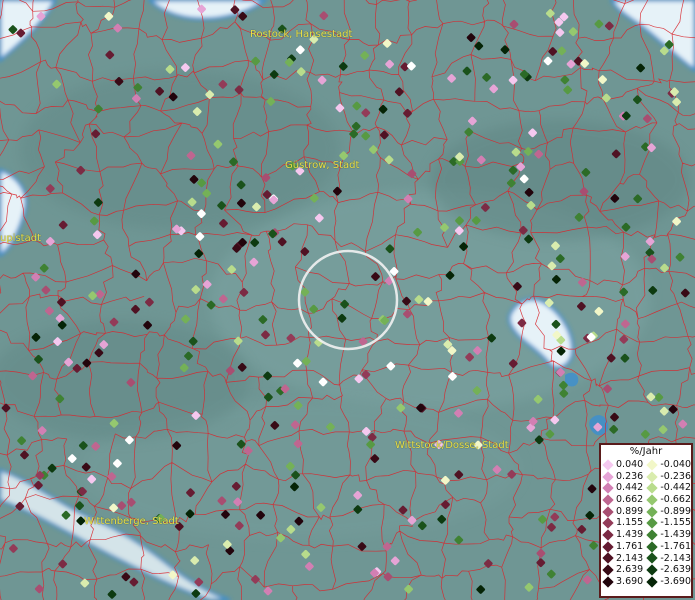 The height and width of the screenshot is (600, 695). I want to click on legend-row: 0.899 -0.899, so click(646, 512).